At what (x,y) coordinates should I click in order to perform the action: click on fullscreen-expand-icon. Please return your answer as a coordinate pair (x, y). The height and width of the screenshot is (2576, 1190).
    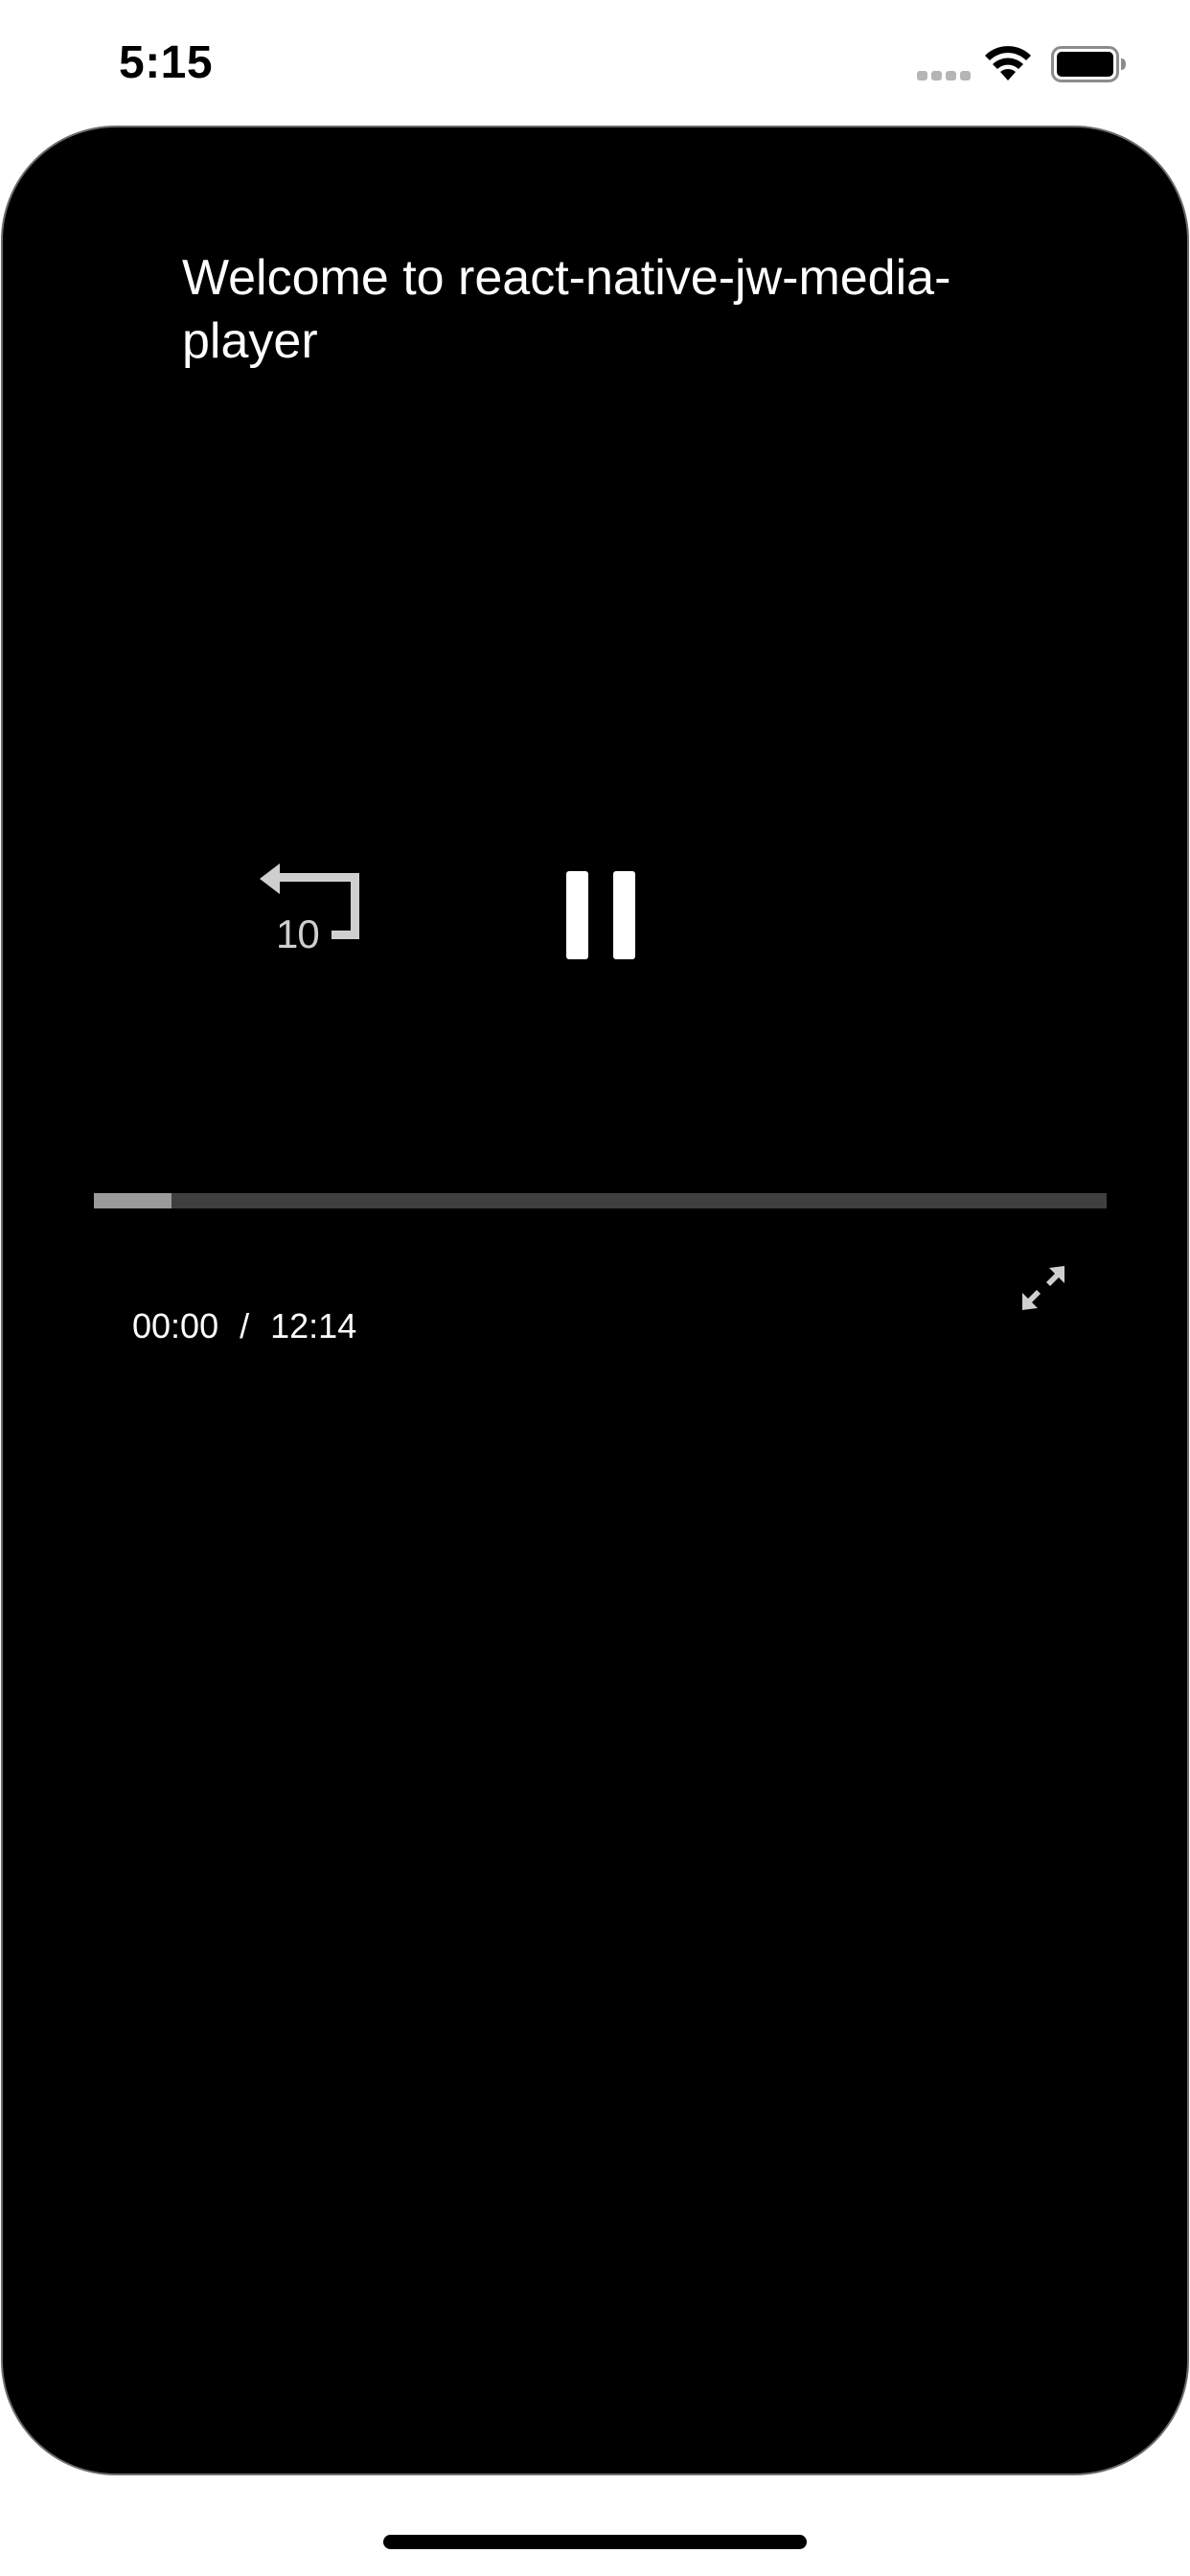
    Looking at the image, I should click on (1043, 1288).